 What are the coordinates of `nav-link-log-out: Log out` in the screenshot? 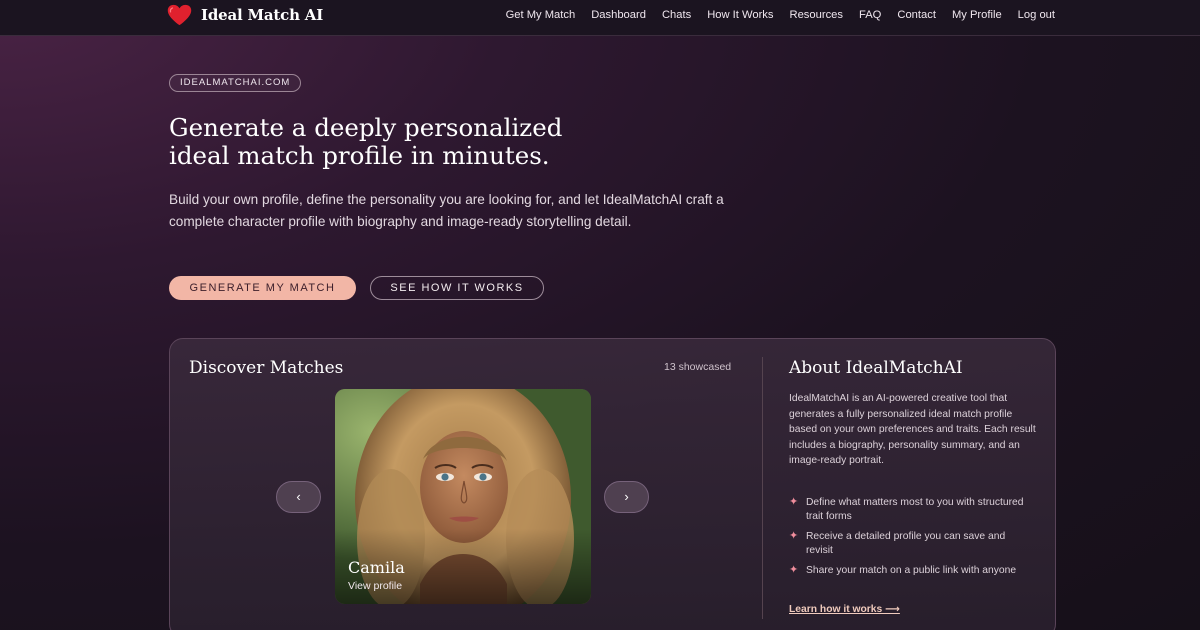 It's located at (1036, 15).